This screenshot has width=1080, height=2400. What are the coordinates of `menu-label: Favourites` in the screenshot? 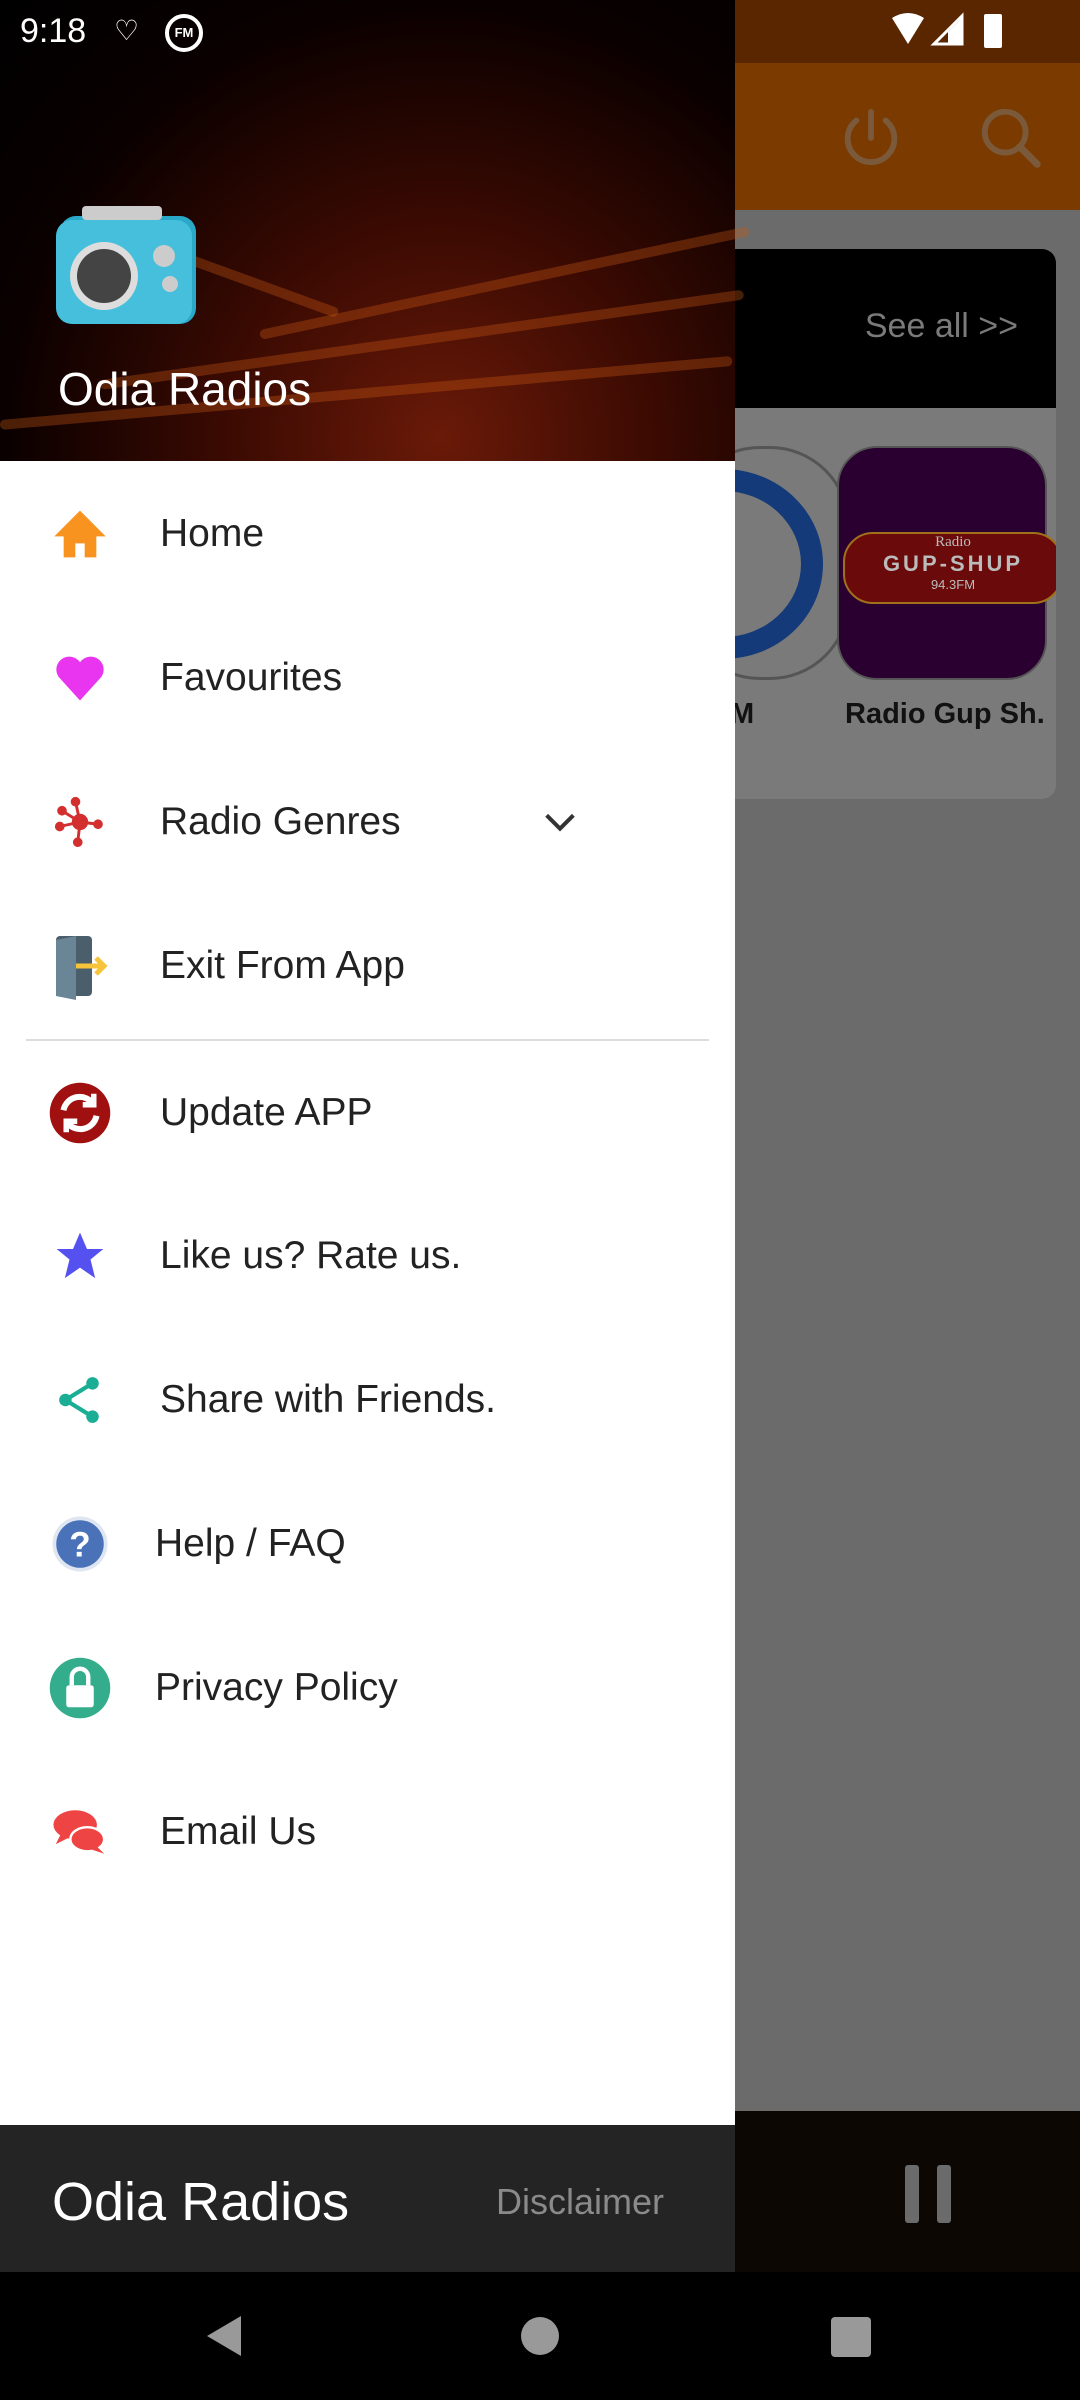 It's located at (251, 677).